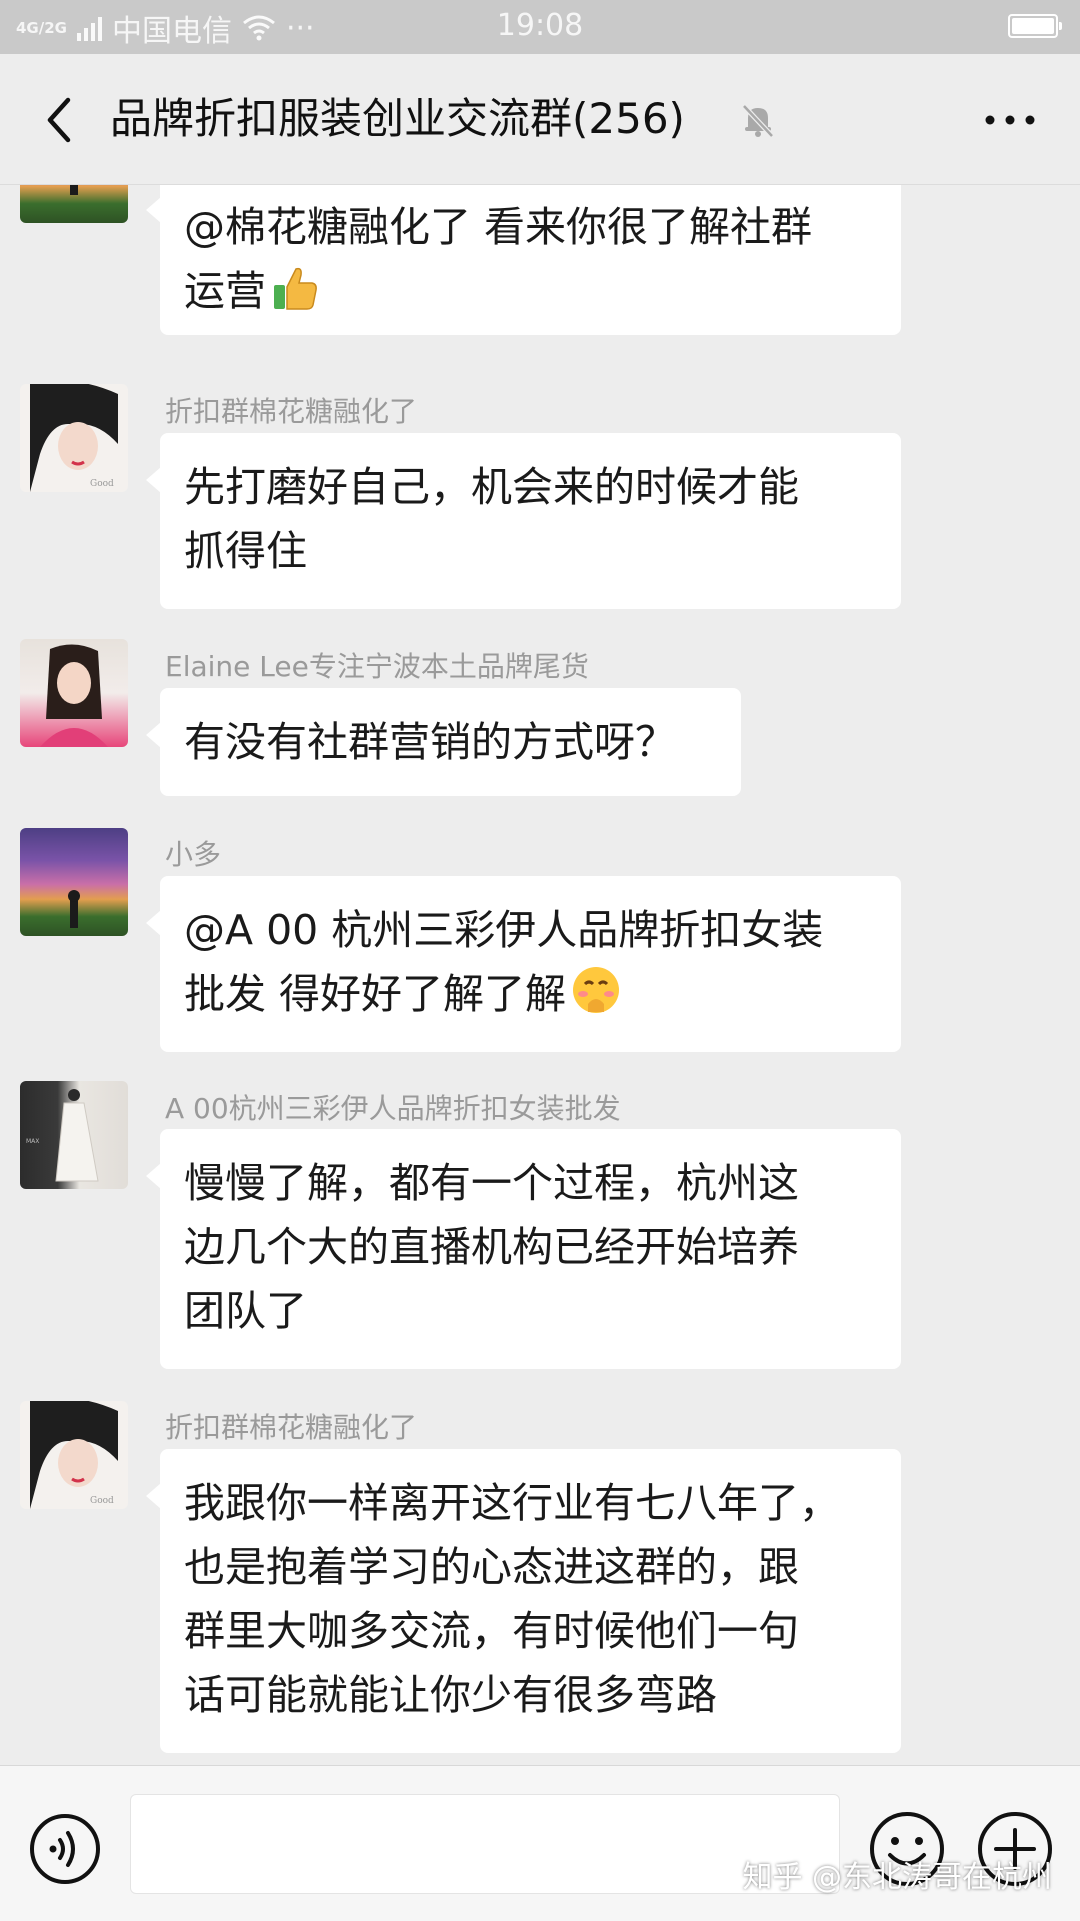 This screenshot has height=1921, width=1080. I want to click on message-bubble: @棉花糖融化了 看来你很了解社群 运营, so click(523, 260).